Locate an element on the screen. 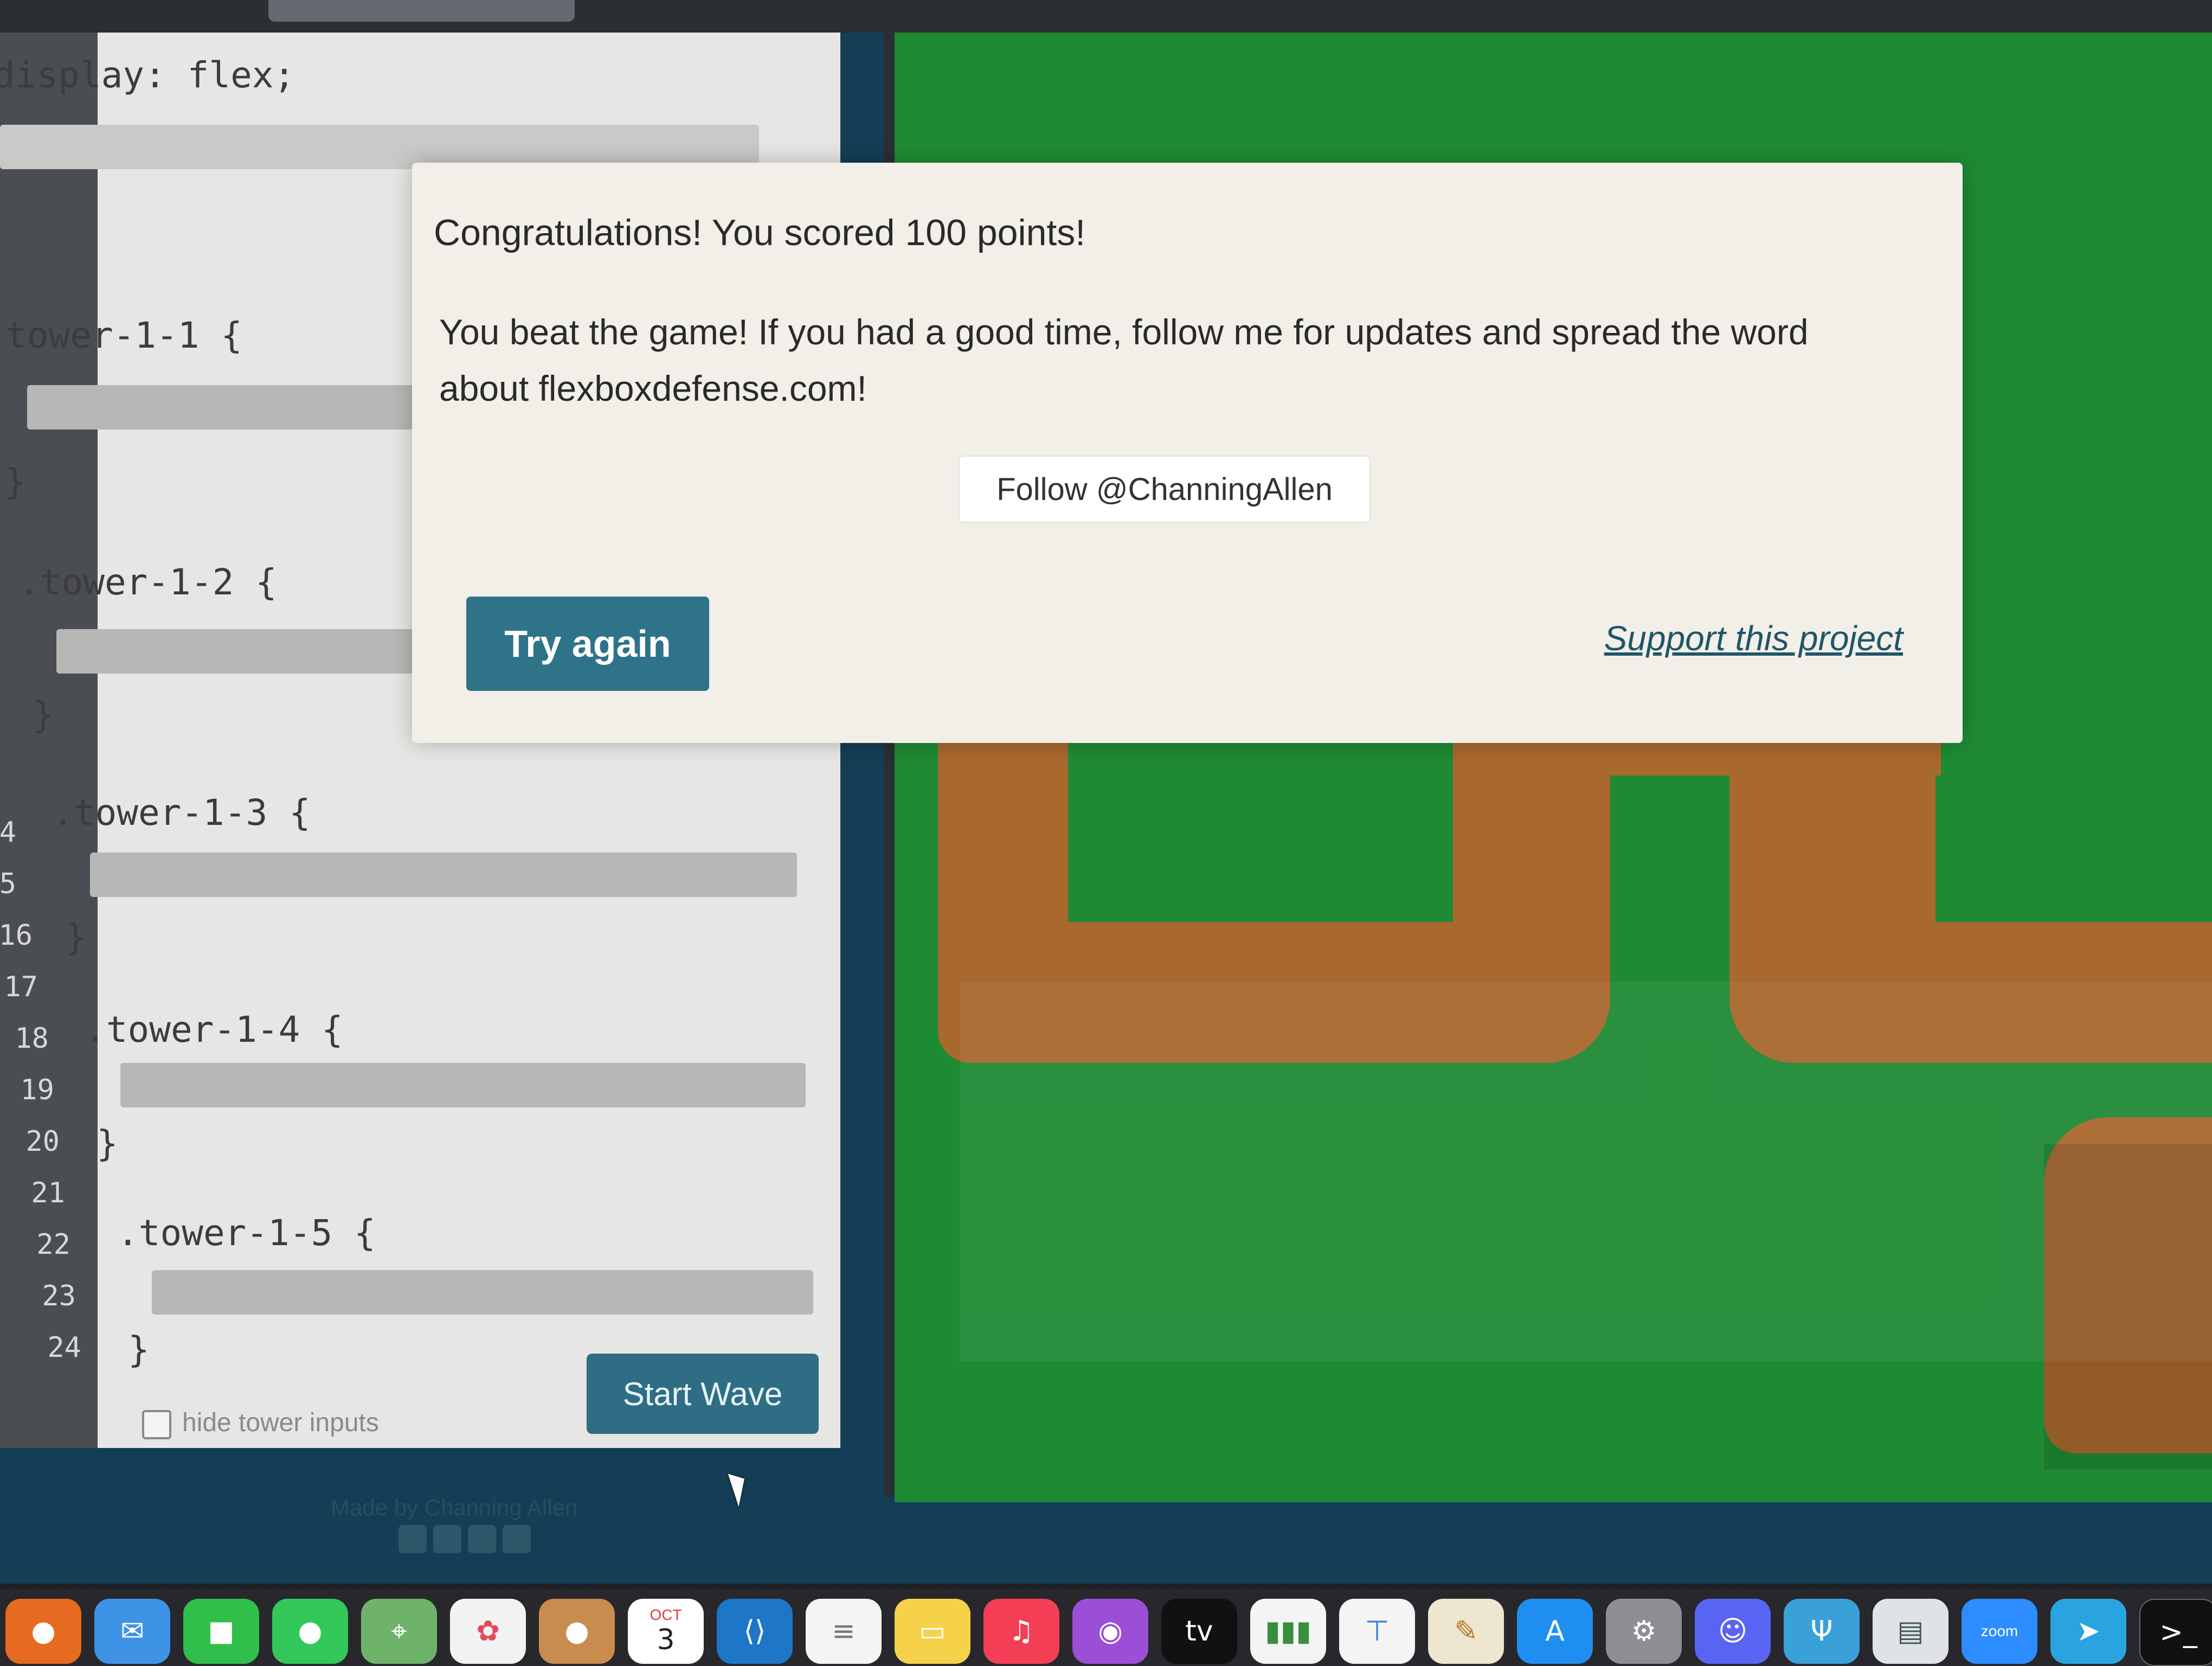 The height and width of the screenshot is (1666, 2212). line-number: 5 is located at coordinates (8, 884).